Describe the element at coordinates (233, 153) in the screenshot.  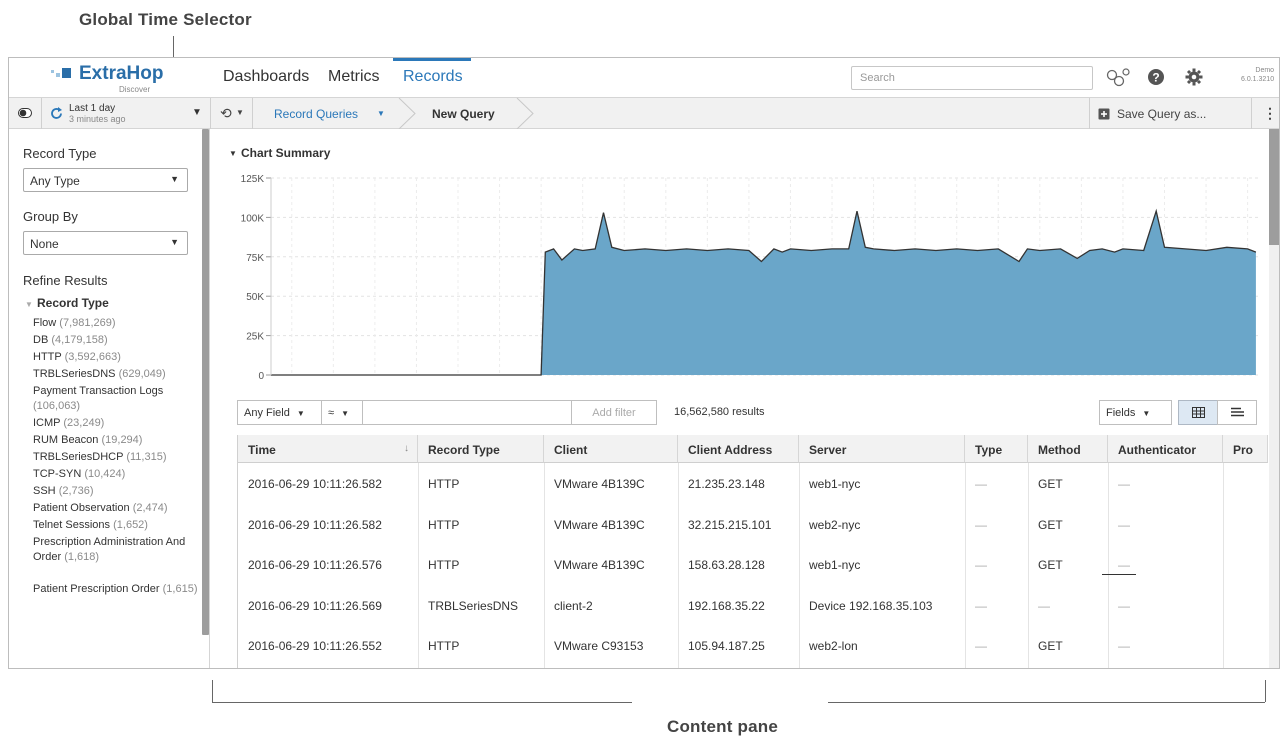
I see `chart-collapse-icon: ▼` at that location.